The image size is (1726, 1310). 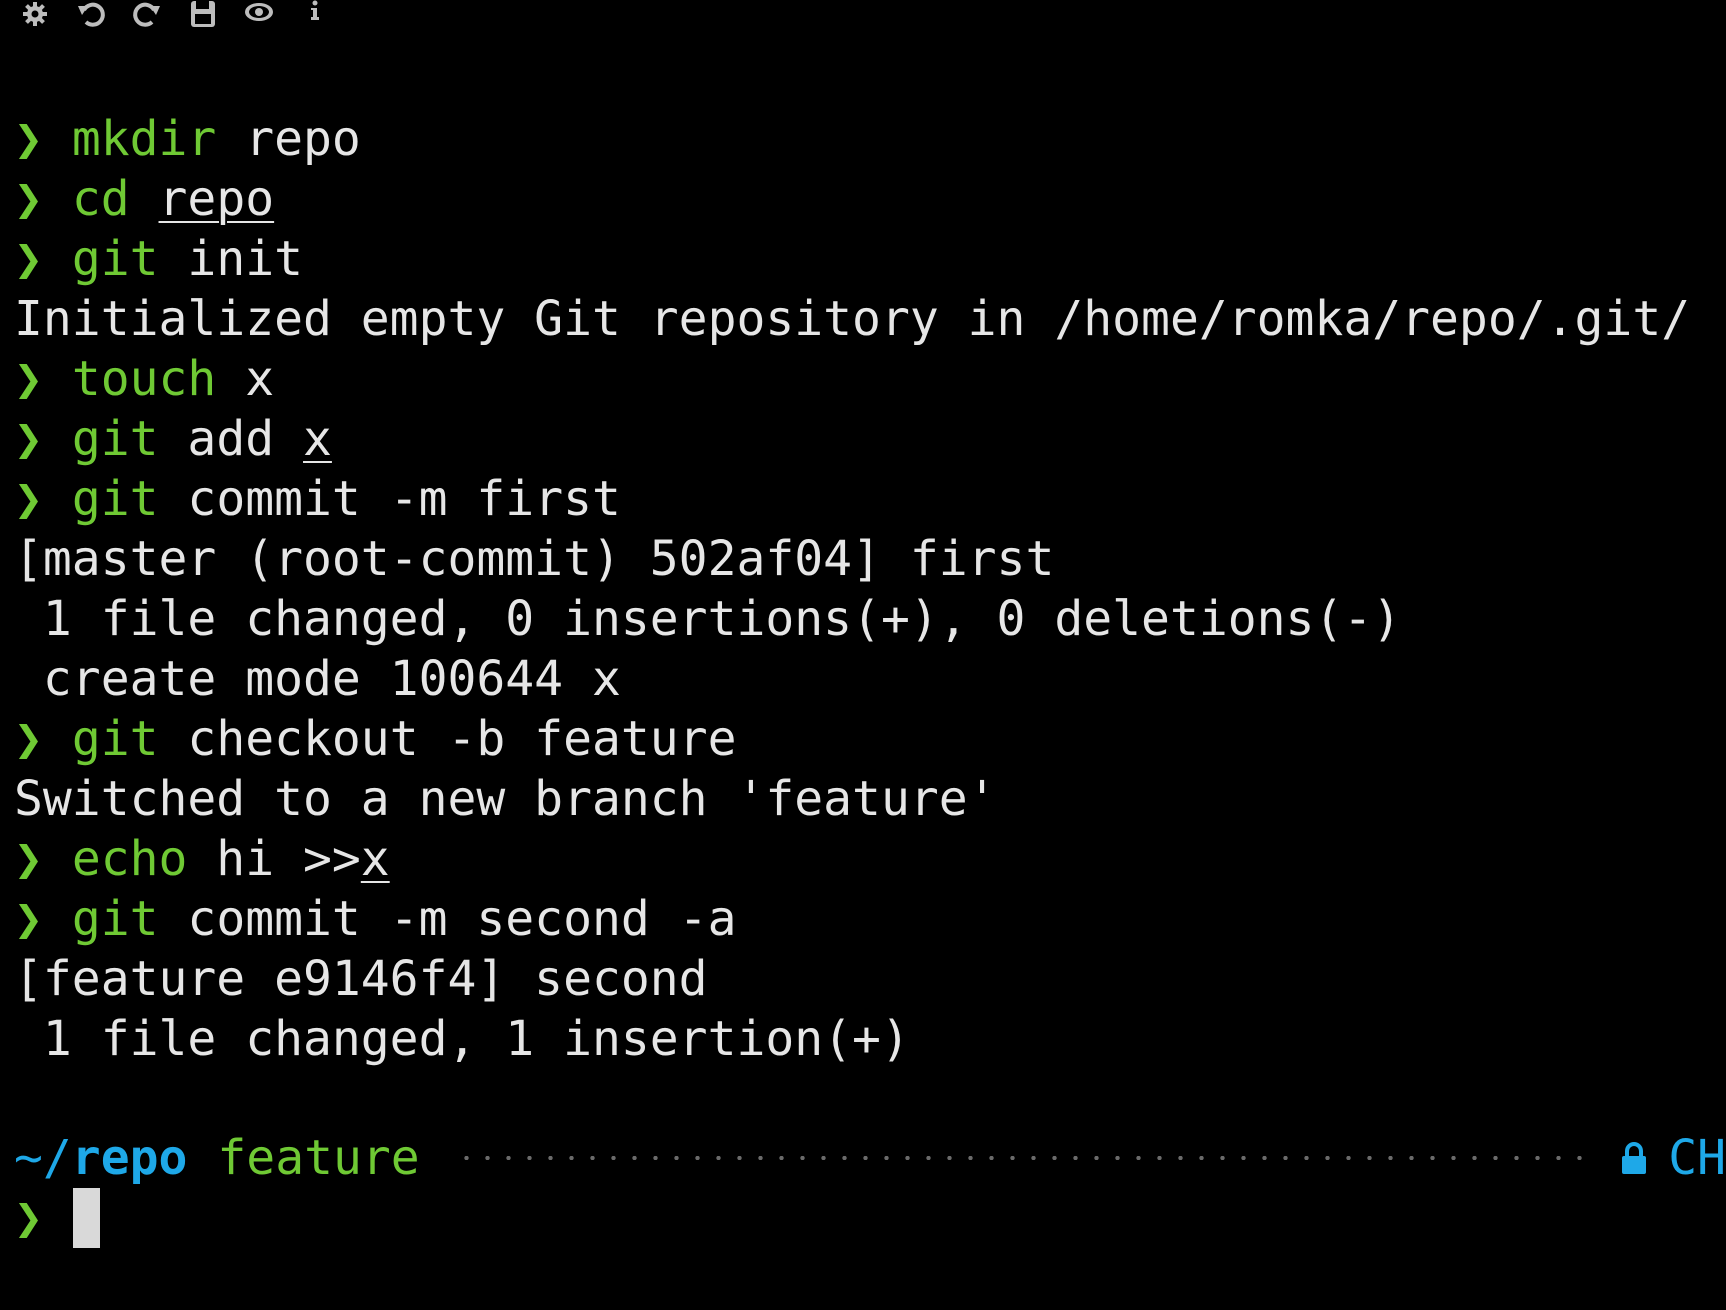 What do you see at coordinates (259, 14) in the screenshot?
I see `eye-icon` at bounding box center [259, 14].